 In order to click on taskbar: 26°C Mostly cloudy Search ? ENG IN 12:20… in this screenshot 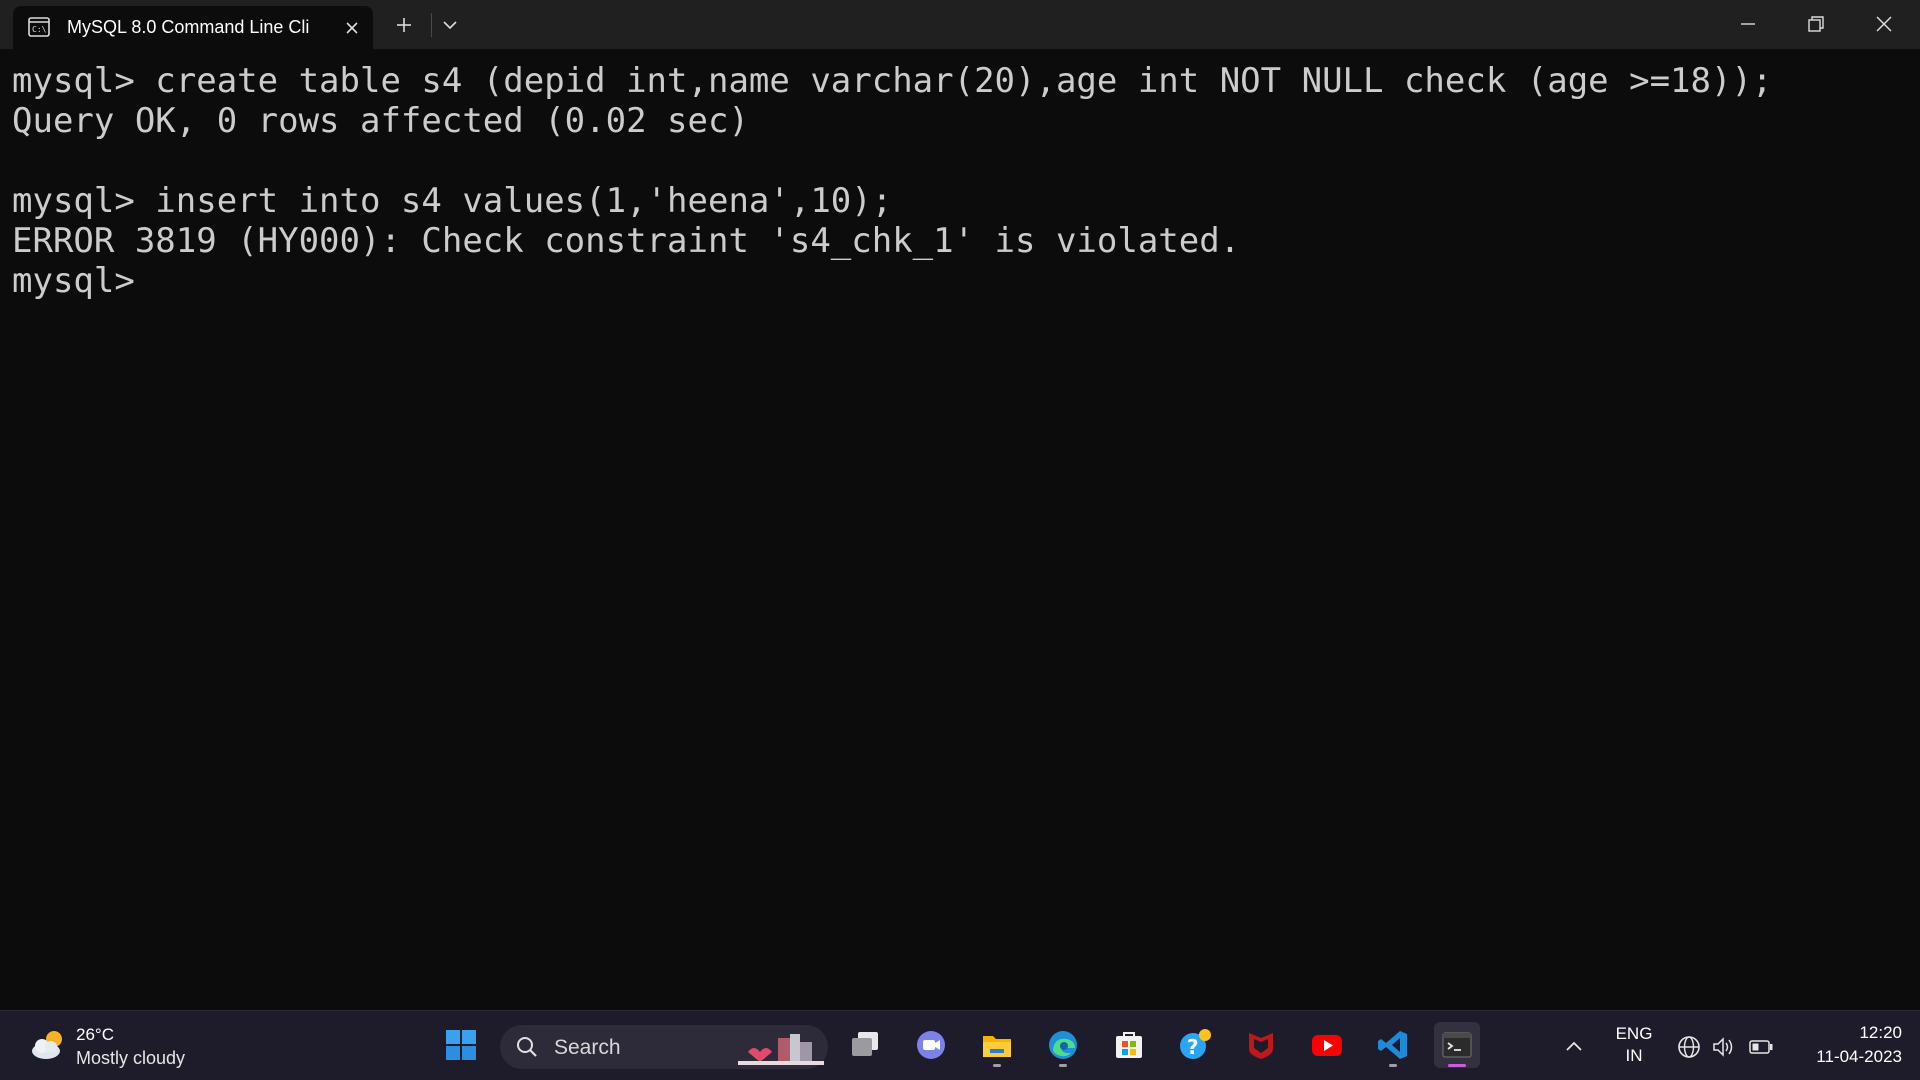, I will do `click(960, 1045)`.